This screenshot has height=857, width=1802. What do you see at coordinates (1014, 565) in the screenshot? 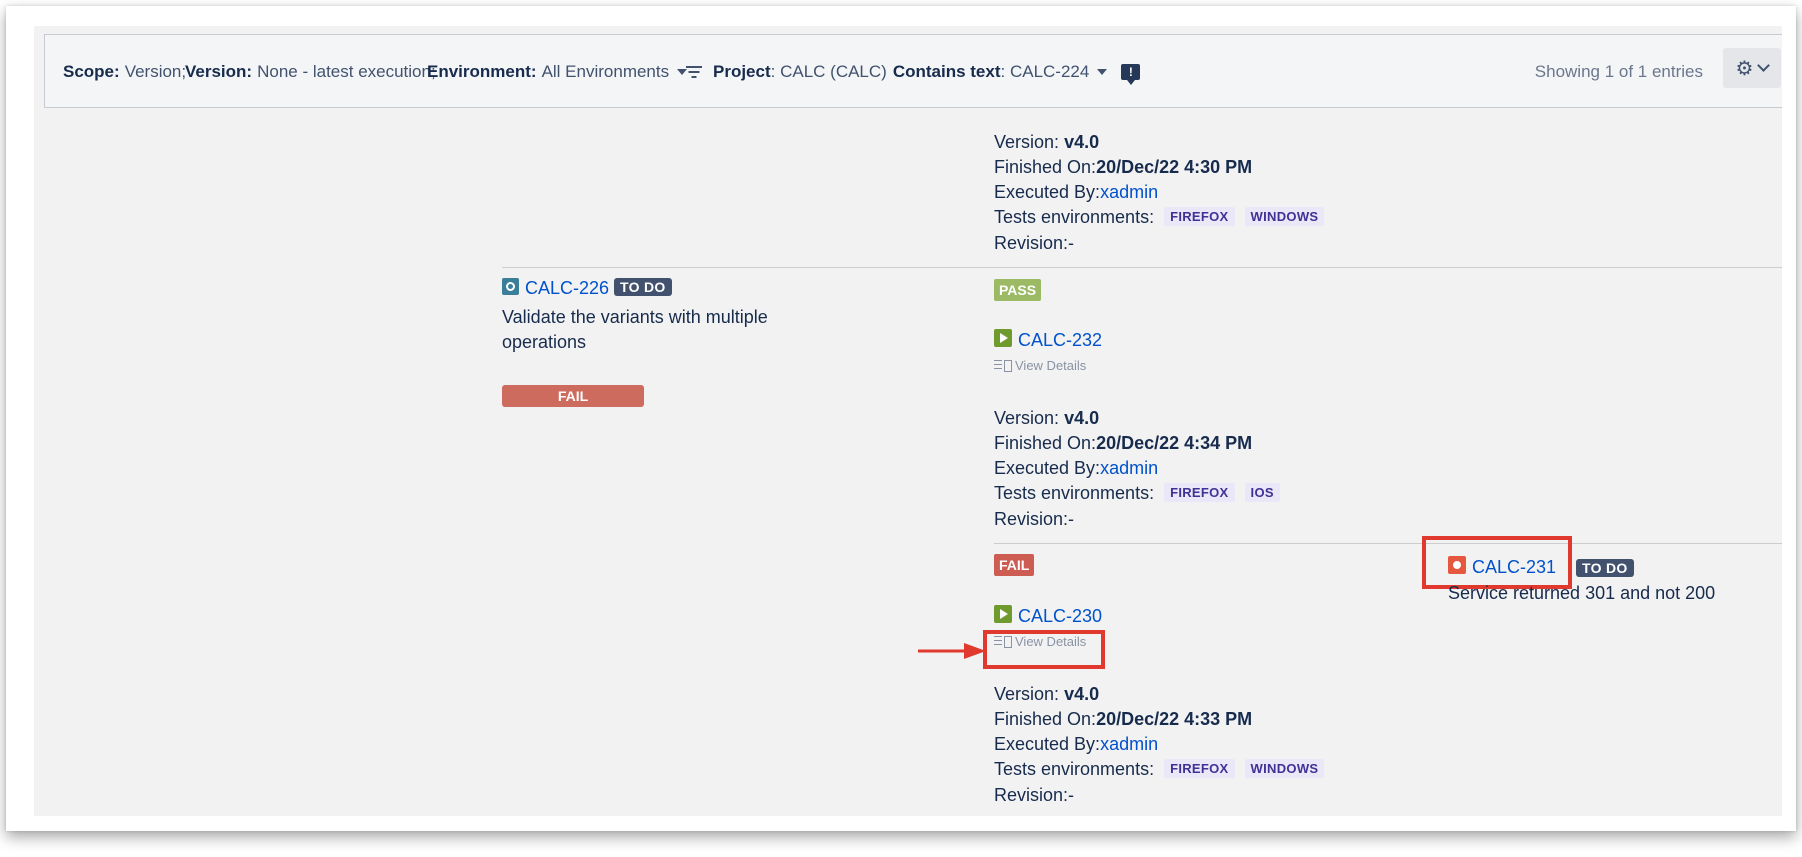
I see `execution-status-badge: FAIL` at bounding box center [1014, 565].